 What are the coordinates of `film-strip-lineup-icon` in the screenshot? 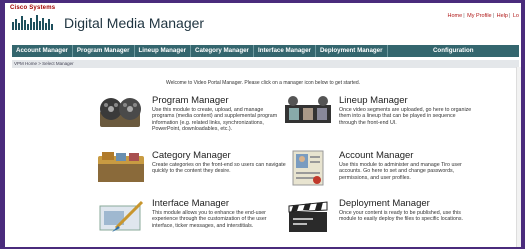 It's located at (308, 109).